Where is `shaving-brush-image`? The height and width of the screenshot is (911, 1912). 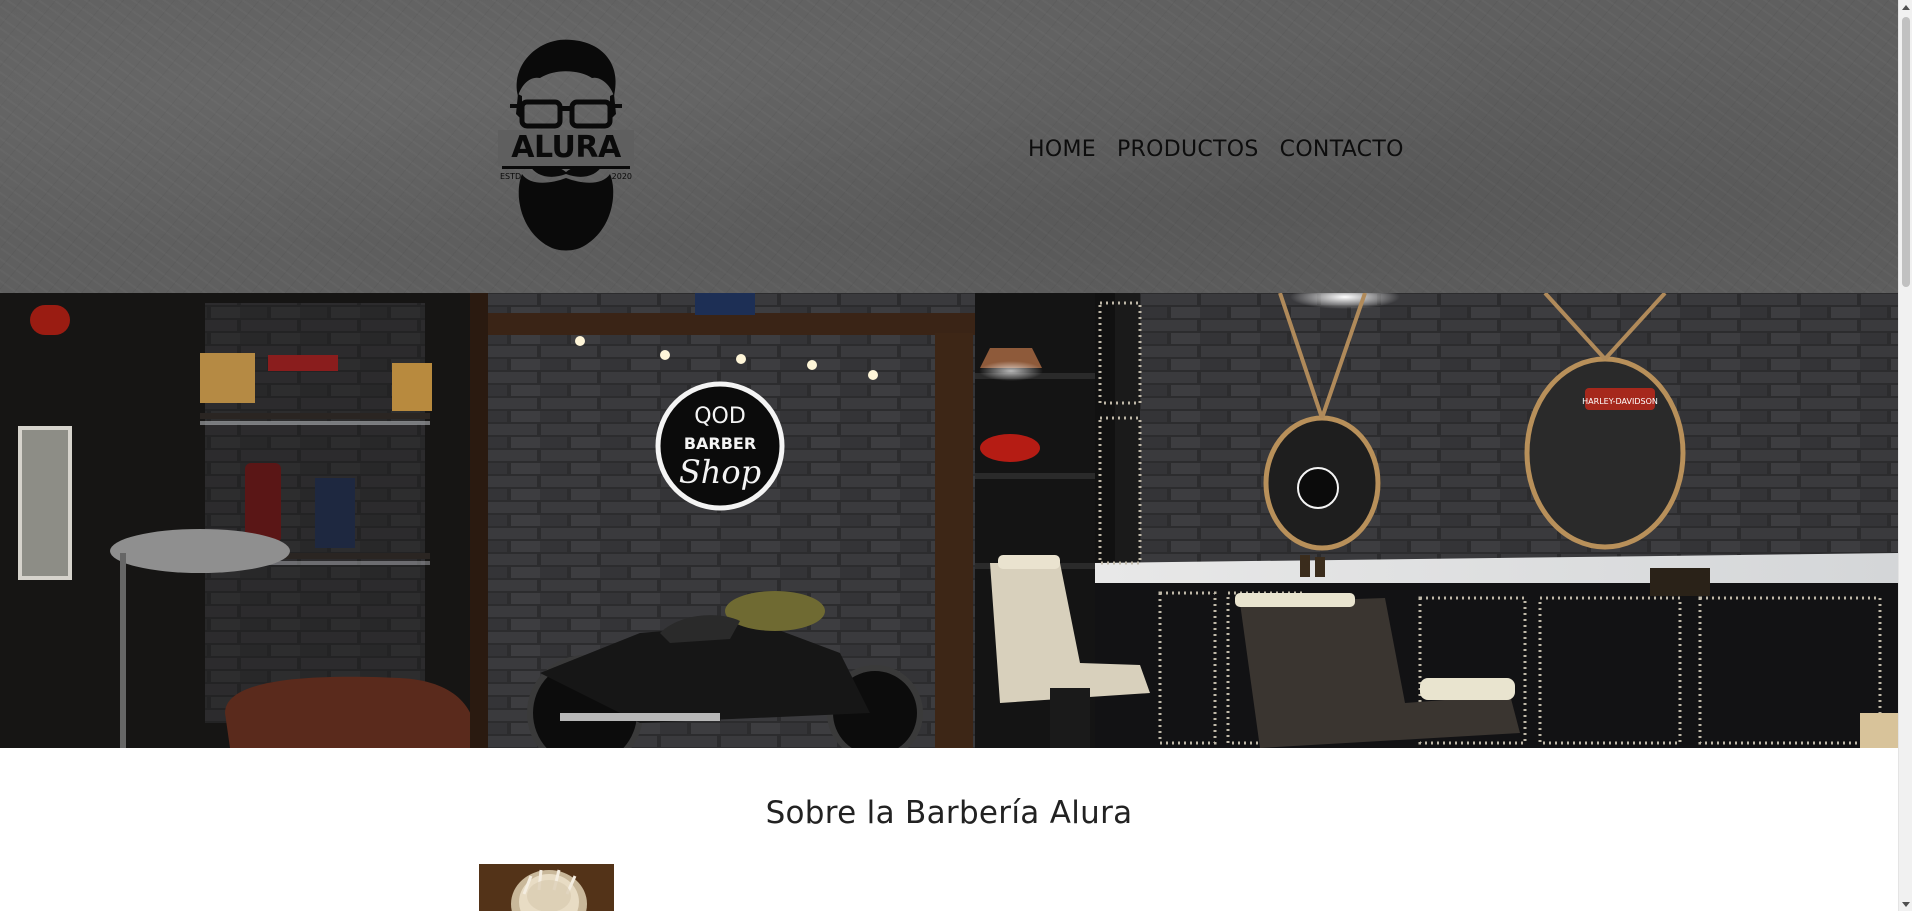
shaving-brush-image is located at coordinates (546, 887).